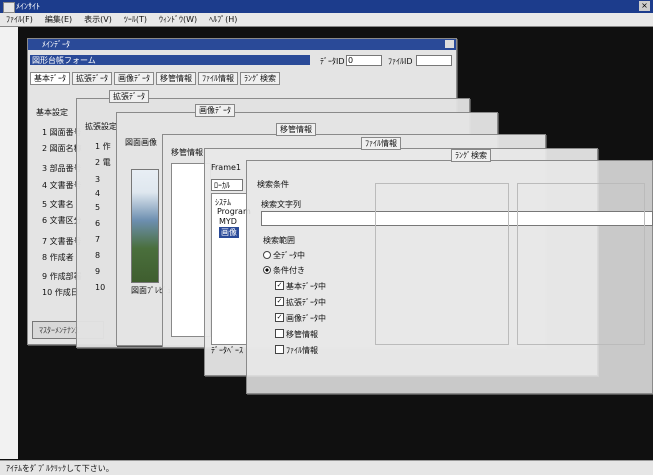  Describe the element at coordinates (279, 240) in the screenshot. I see `scope-label: 検索範囲` at that location.